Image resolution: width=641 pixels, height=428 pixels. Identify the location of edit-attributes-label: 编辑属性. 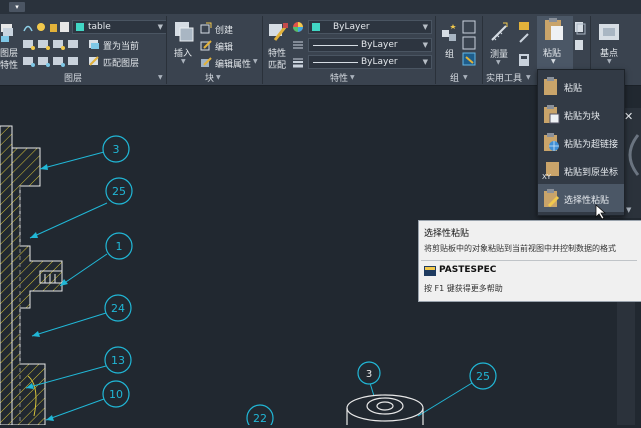
(233, 63).